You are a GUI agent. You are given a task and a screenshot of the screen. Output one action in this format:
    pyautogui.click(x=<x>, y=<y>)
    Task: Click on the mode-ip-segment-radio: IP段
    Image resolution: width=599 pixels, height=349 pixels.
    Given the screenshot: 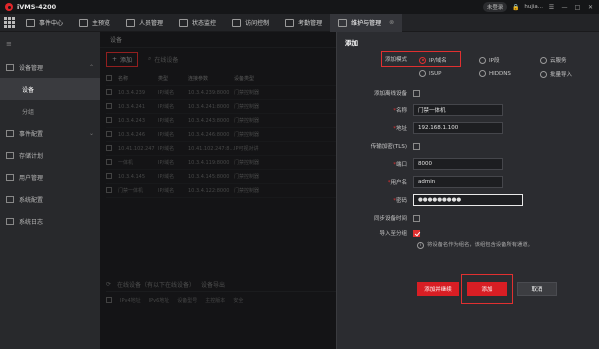 What is the action you would take?
    pyautogui.click(x=489, y=60)
    